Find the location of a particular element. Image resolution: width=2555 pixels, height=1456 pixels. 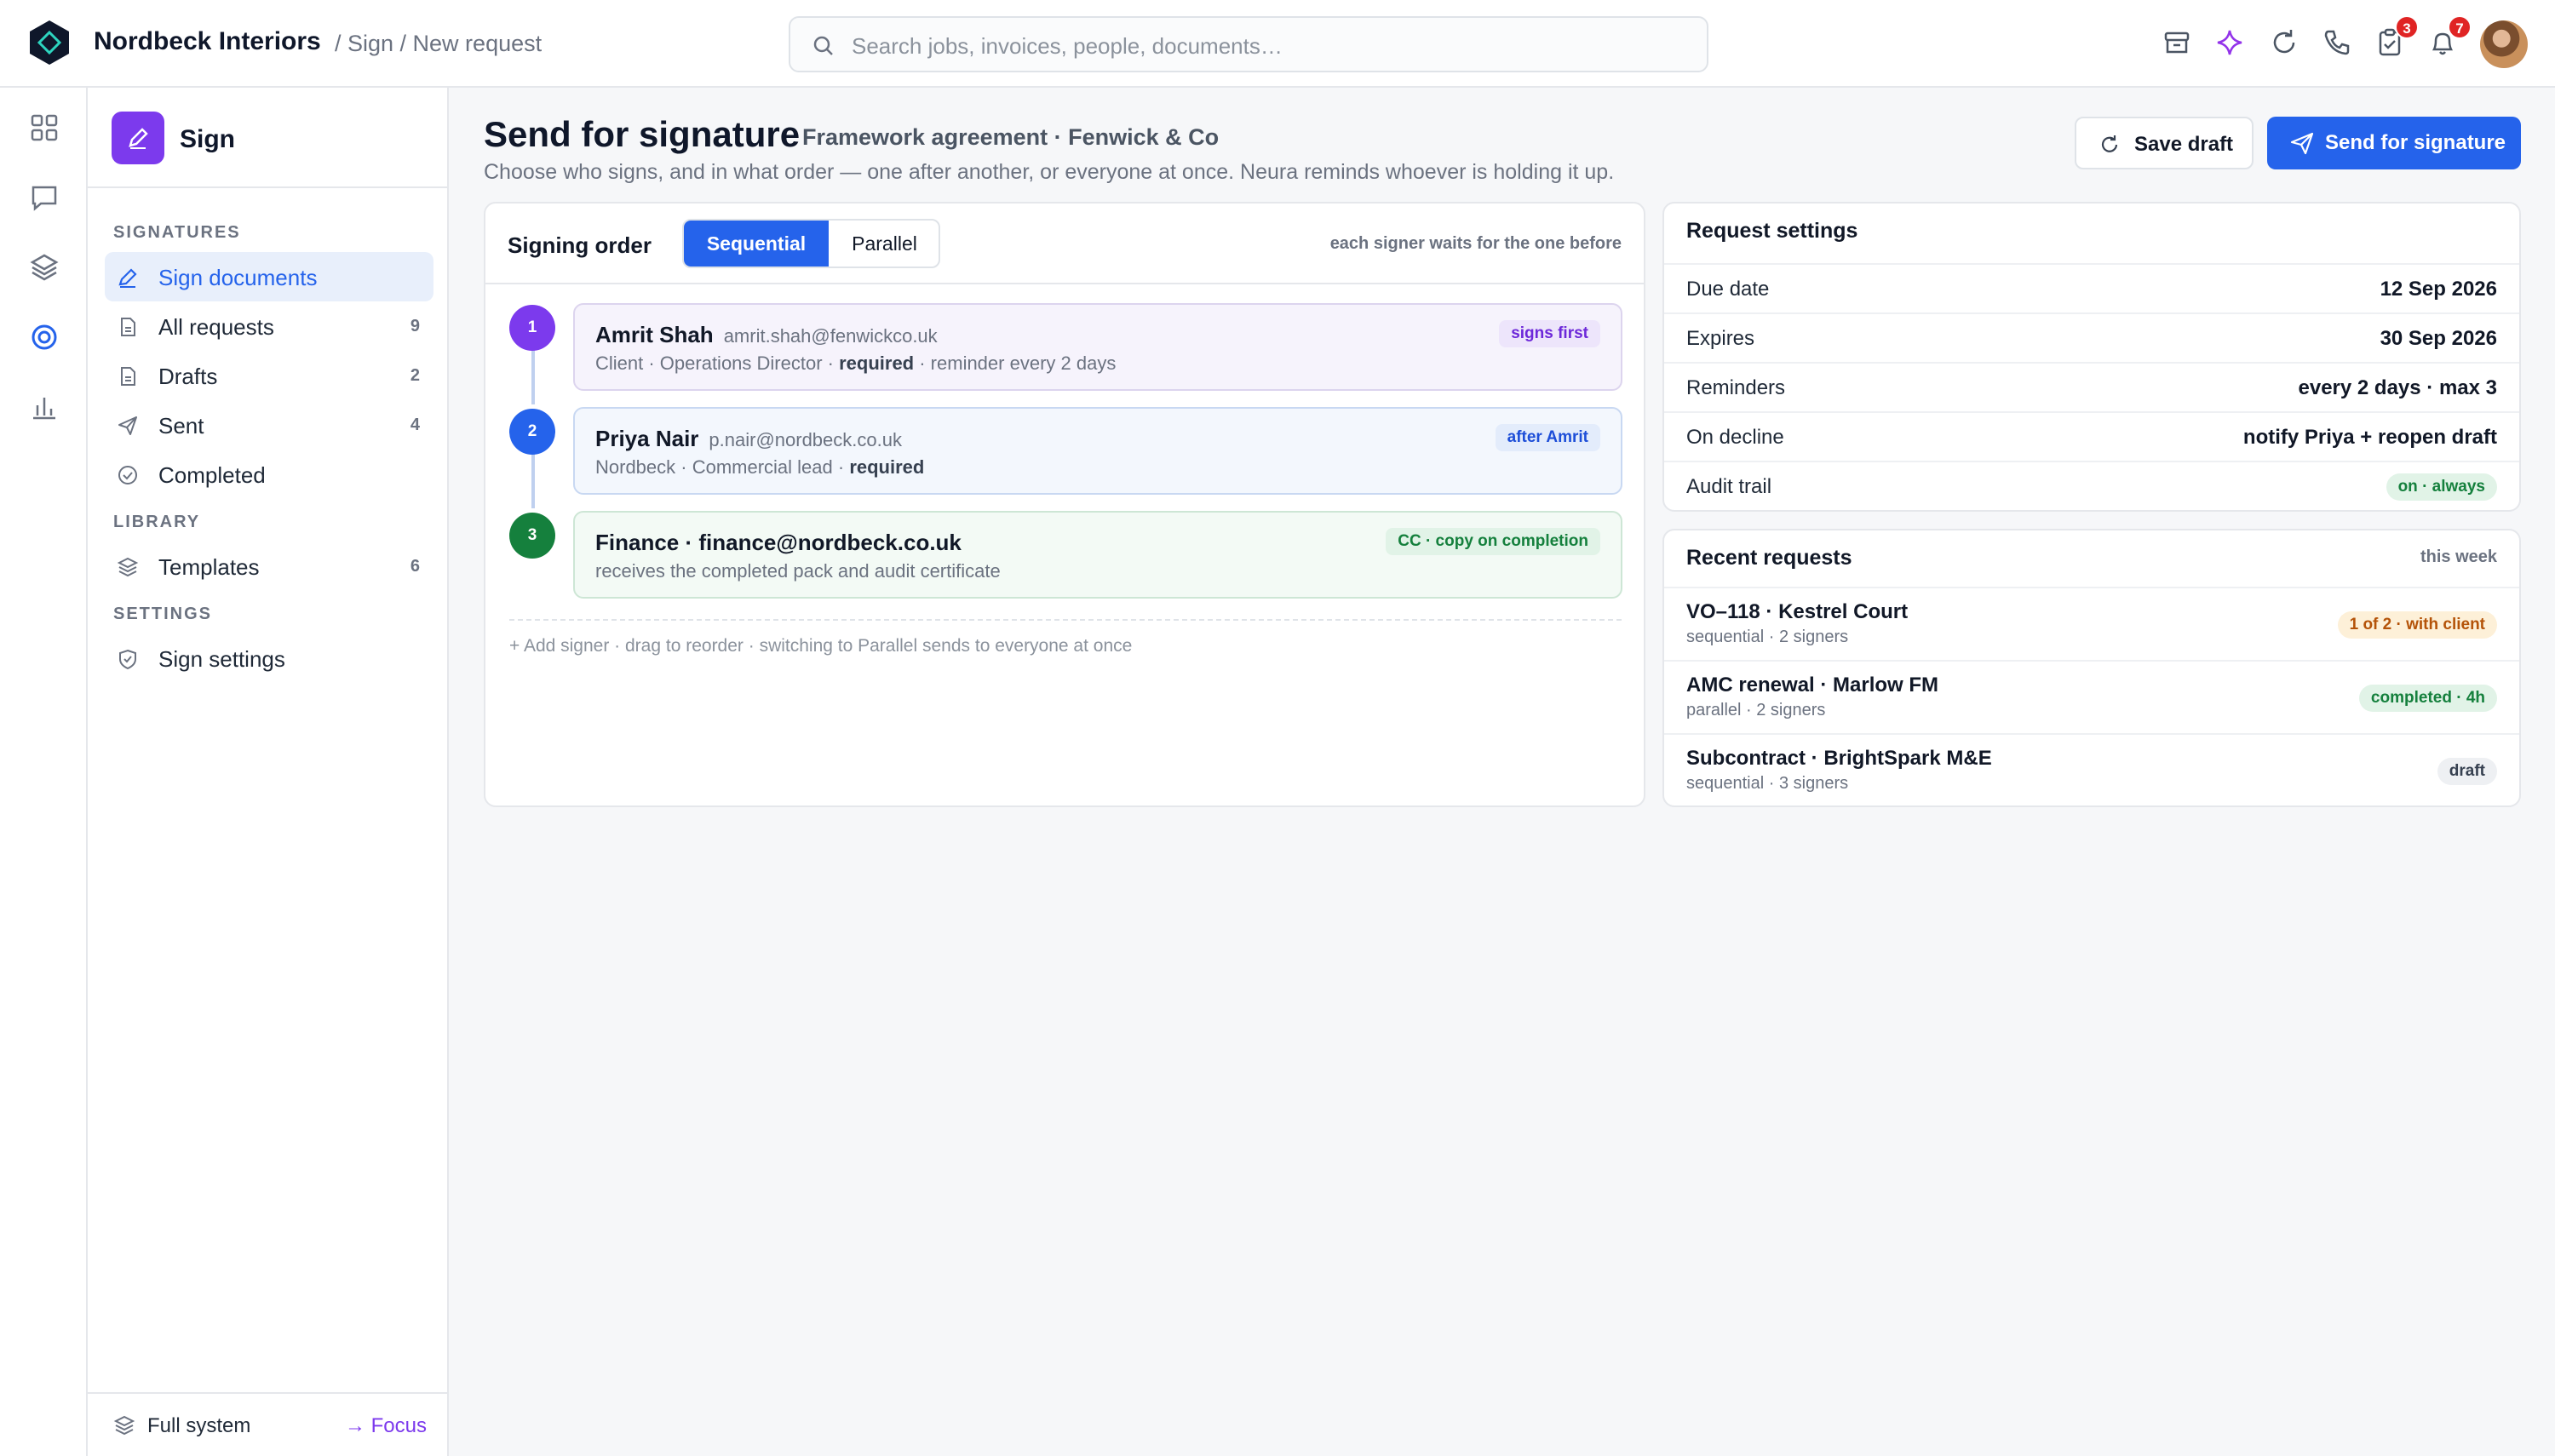

sidebar-item-templates: Templates 6 is located at coordinates (269, 566).